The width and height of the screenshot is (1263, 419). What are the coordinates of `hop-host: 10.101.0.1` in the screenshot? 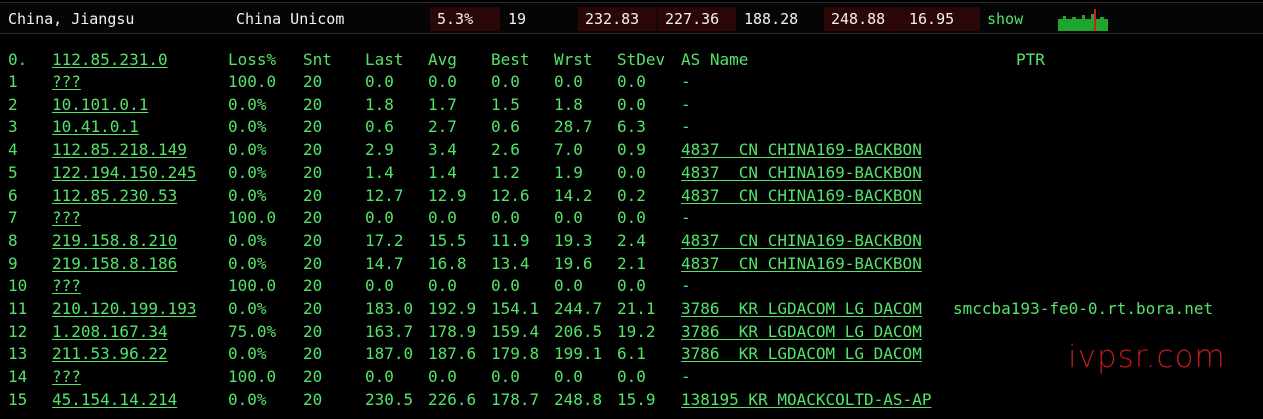 It's located at (100, 105).